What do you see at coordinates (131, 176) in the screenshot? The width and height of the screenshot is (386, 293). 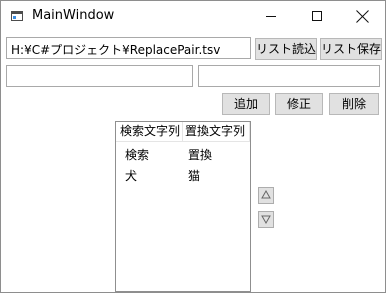 I see `search-cell: 犬` at bounding box center [131, 176].